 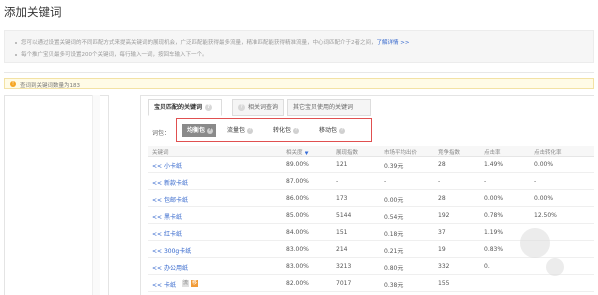 I want to click on cell-ctr: 1.19%, so click(x=494, y=232).